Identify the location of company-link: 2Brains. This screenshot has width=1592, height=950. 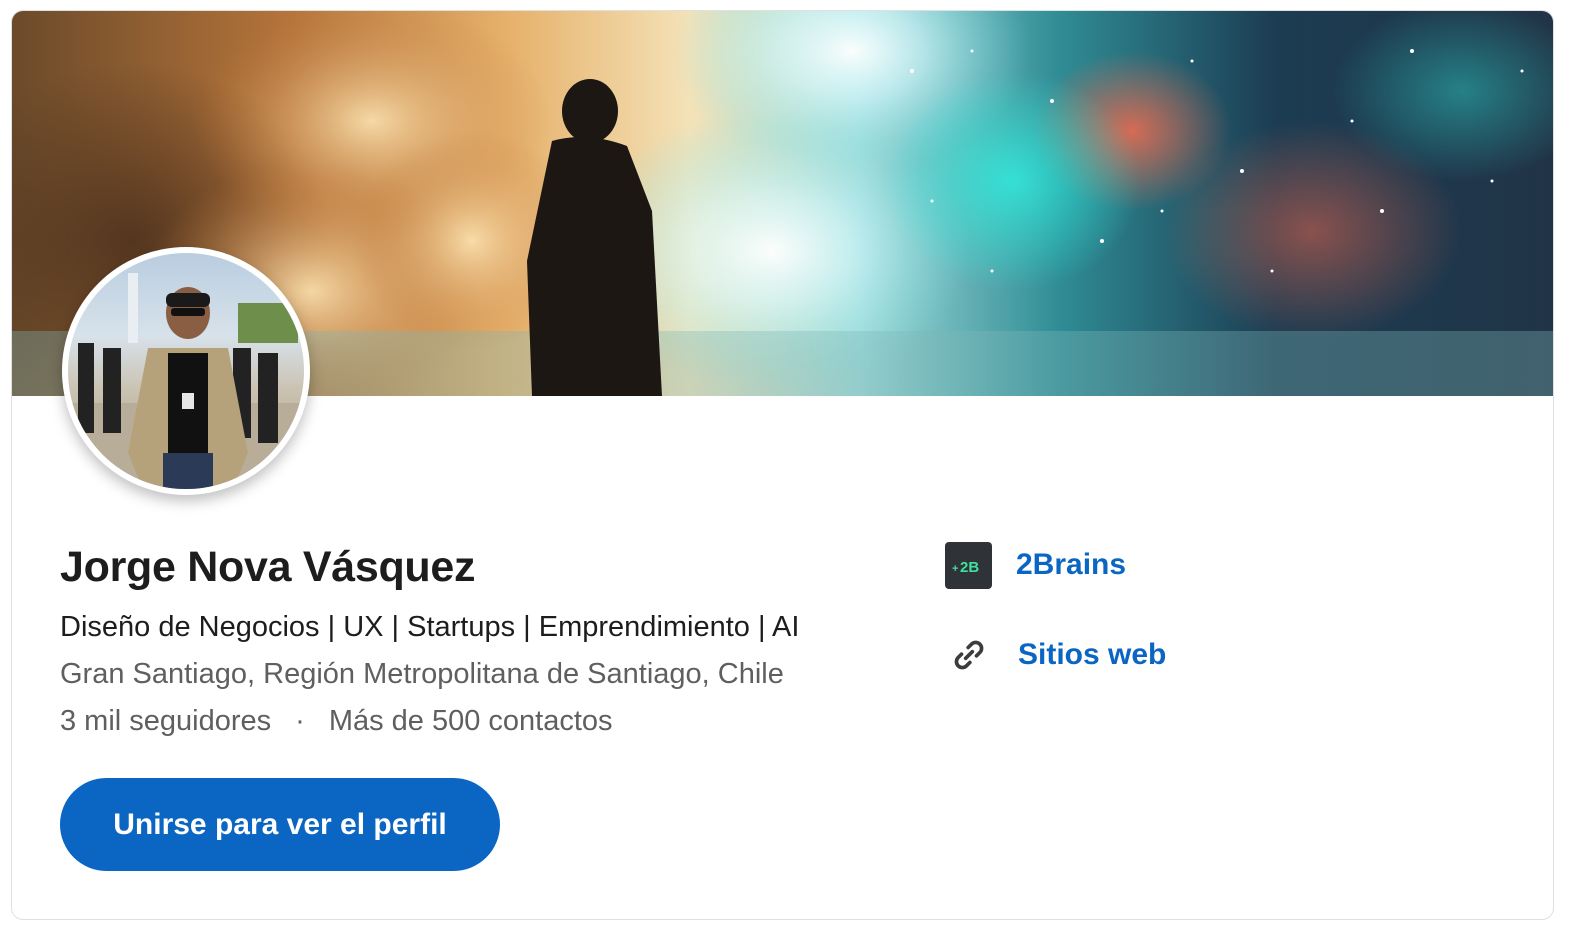
(1071, 565).